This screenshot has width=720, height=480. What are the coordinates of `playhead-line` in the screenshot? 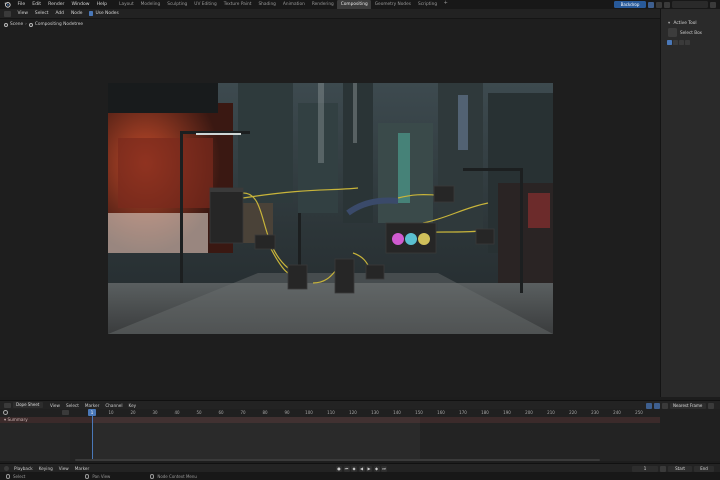 It's located at (92, 435).